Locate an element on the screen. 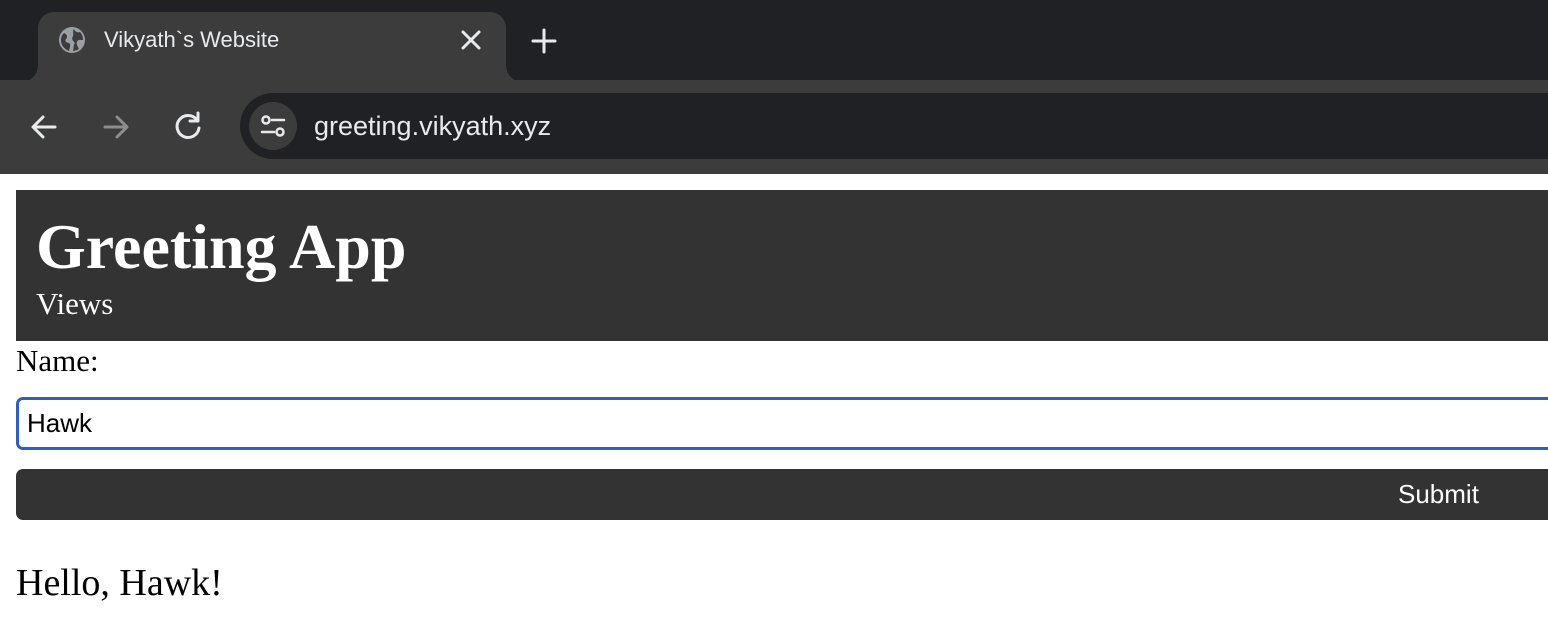 This screenshot has height=622, width=1548. greeting-text: Hello, Hawk! is located at coordinates (119, 583).